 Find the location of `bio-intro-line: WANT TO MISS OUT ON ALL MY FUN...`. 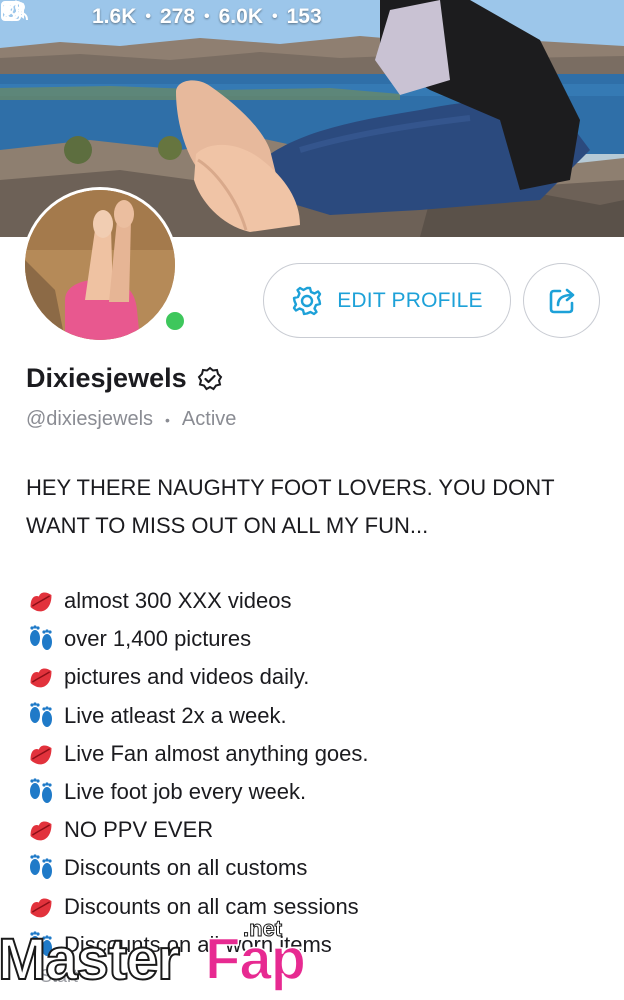

bio-intro-line: WANT TO MISS OUT ON ALL MY FUN... is located at coordinates (227, 525).